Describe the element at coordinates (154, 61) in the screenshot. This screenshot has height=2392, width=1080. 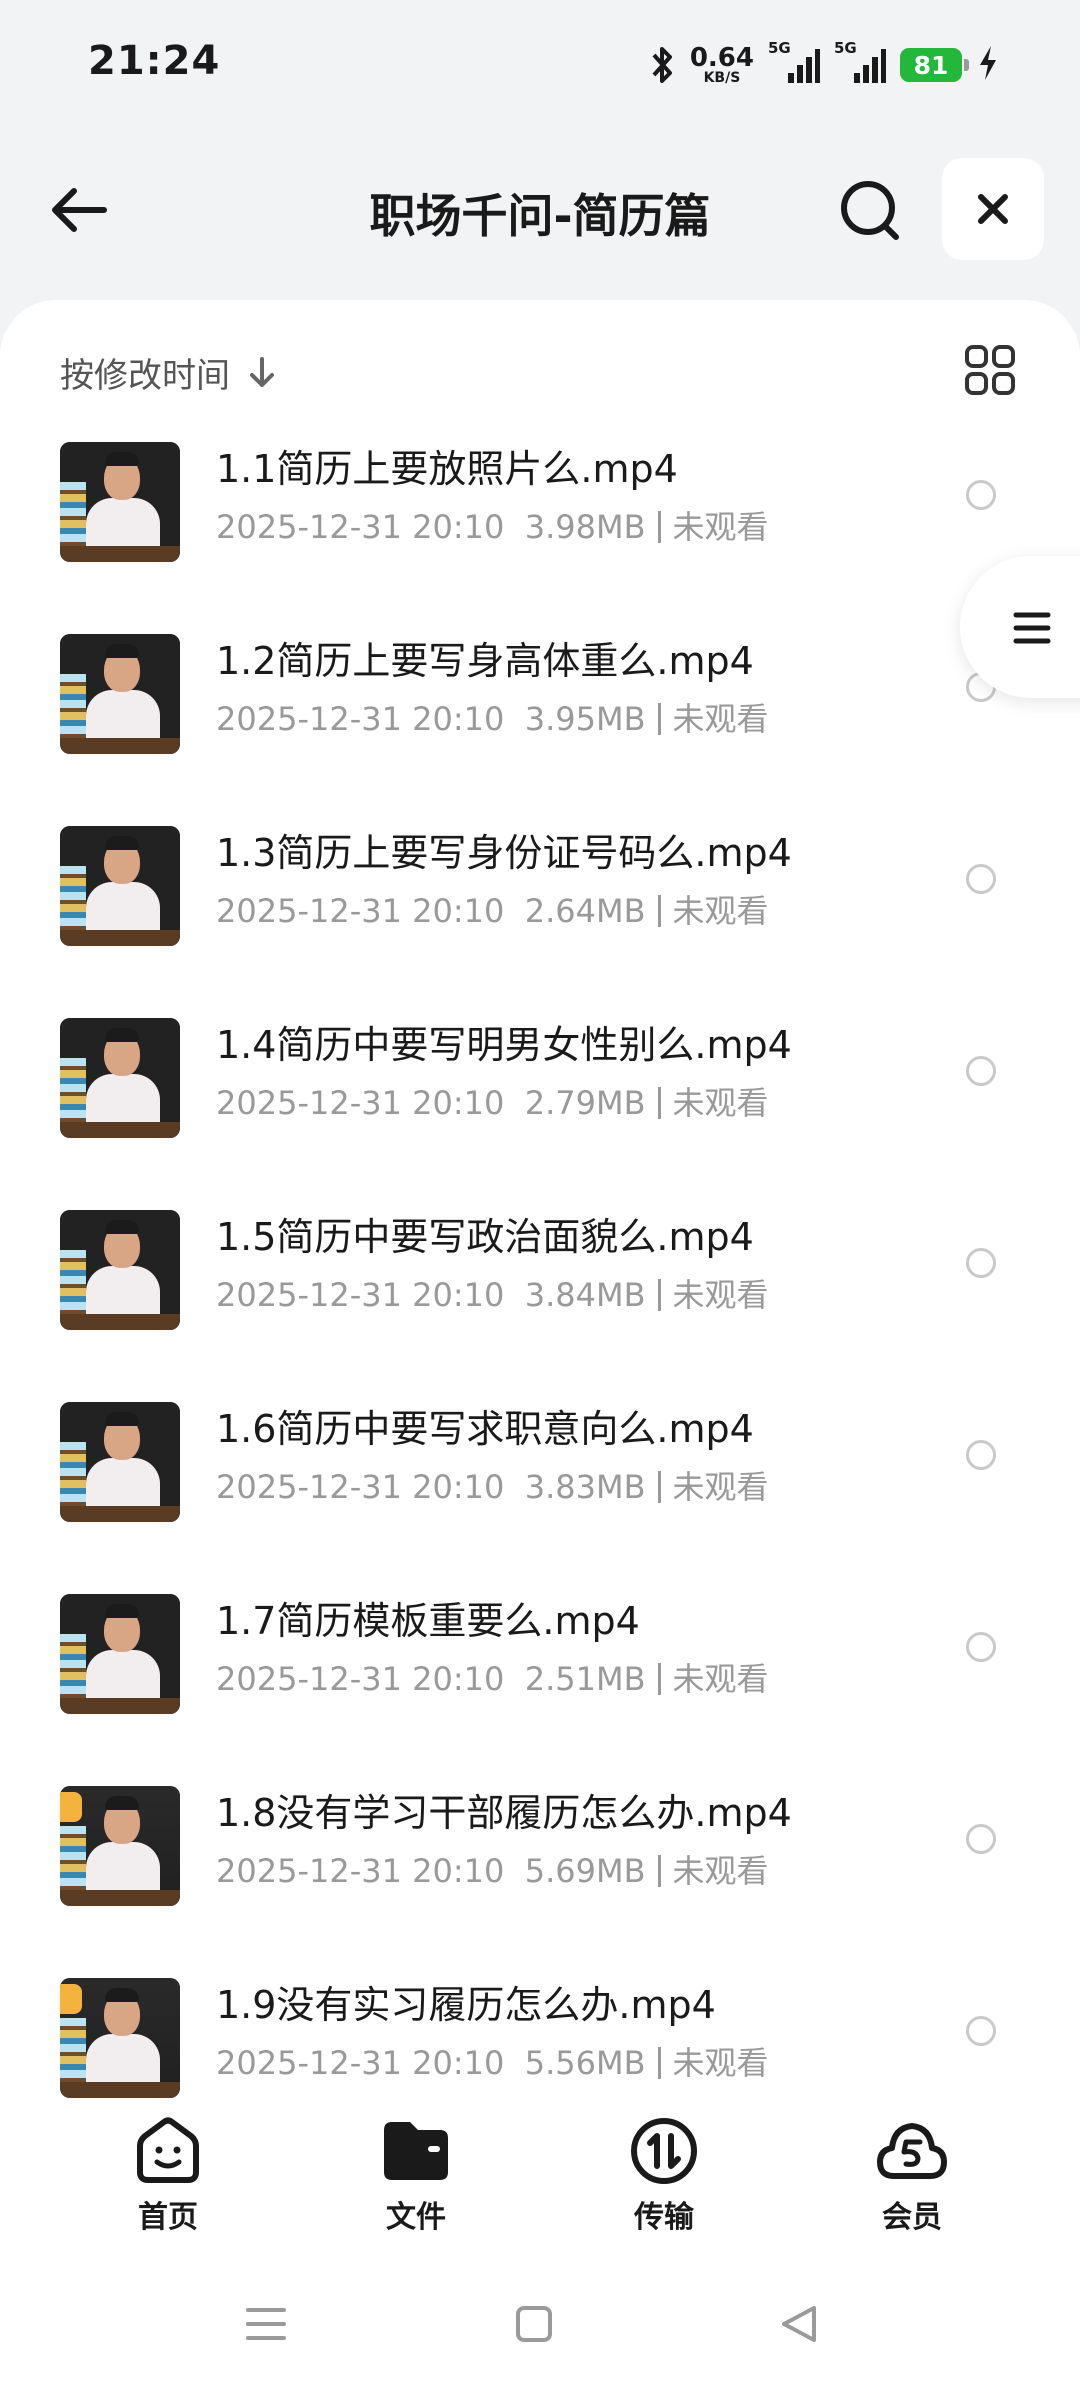
I see `status-time: 21:24` at that location.